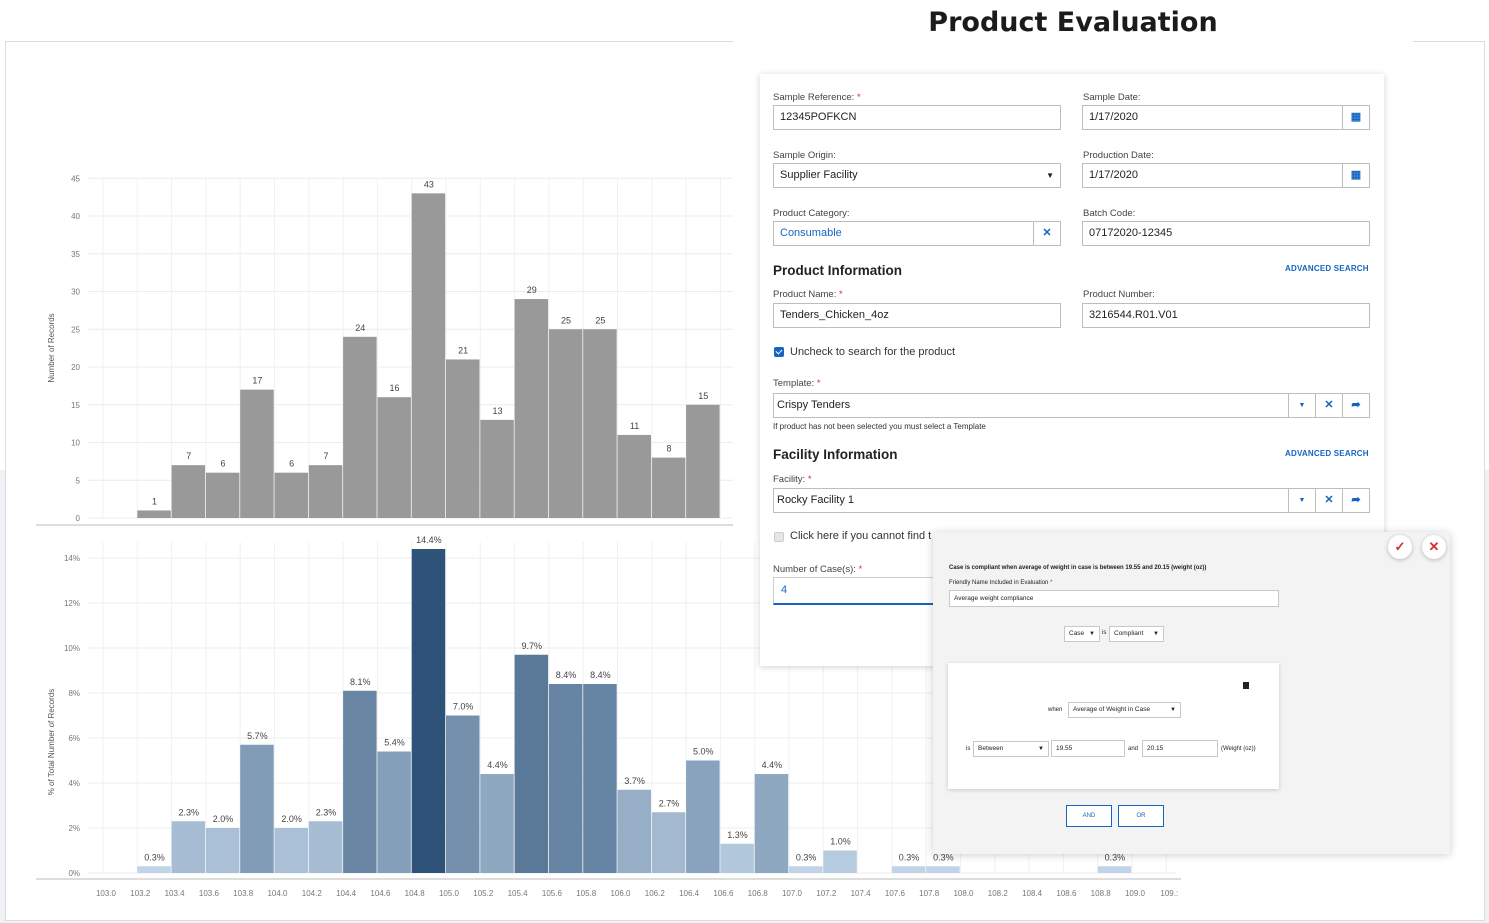 The image size is (1489, 923). What do you see at coordinates (1118, 155) in the screenshot?
I see `production-date-label: Production Date:` at bounding box center [1118, 155].